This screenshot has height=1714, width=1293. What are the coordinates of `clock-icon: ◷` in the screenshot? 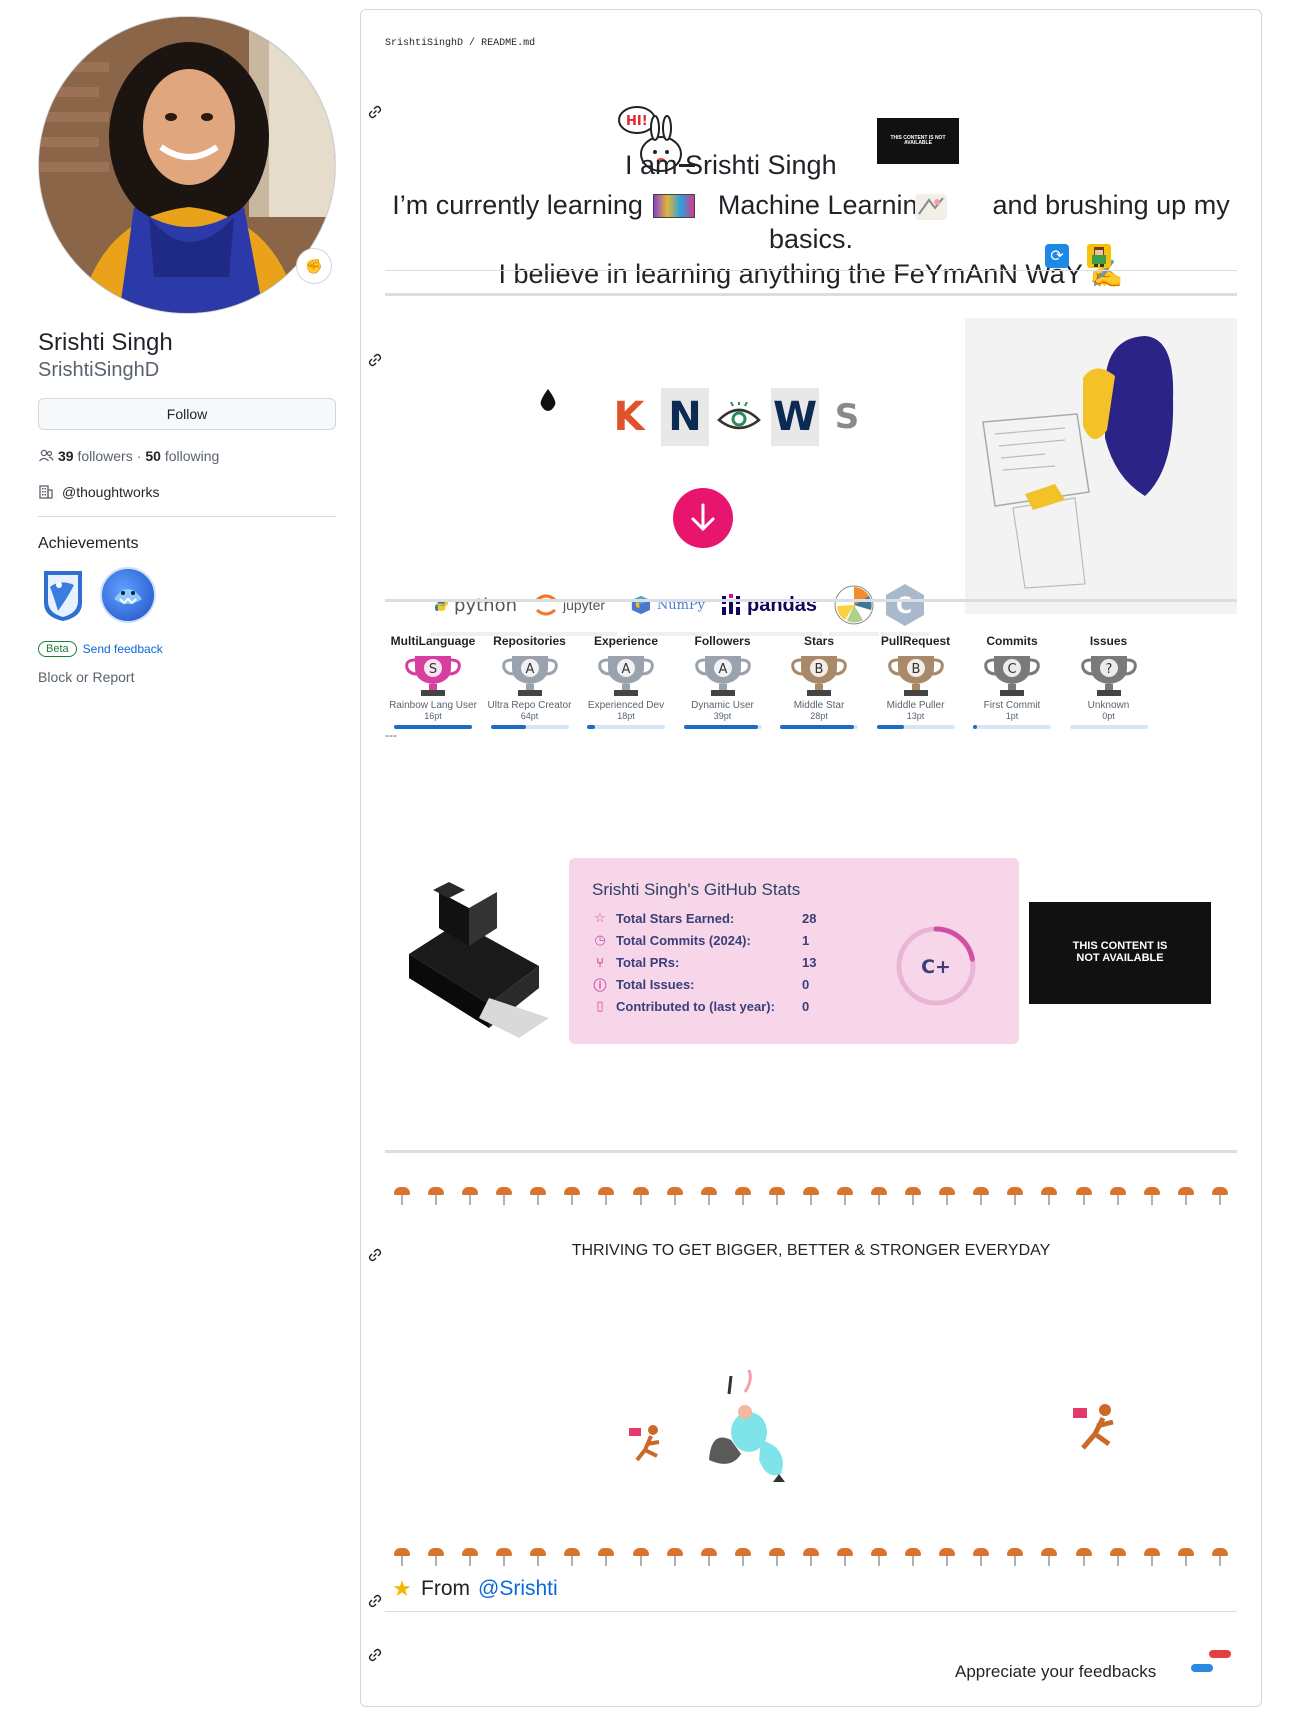 It's located at (600, 939).